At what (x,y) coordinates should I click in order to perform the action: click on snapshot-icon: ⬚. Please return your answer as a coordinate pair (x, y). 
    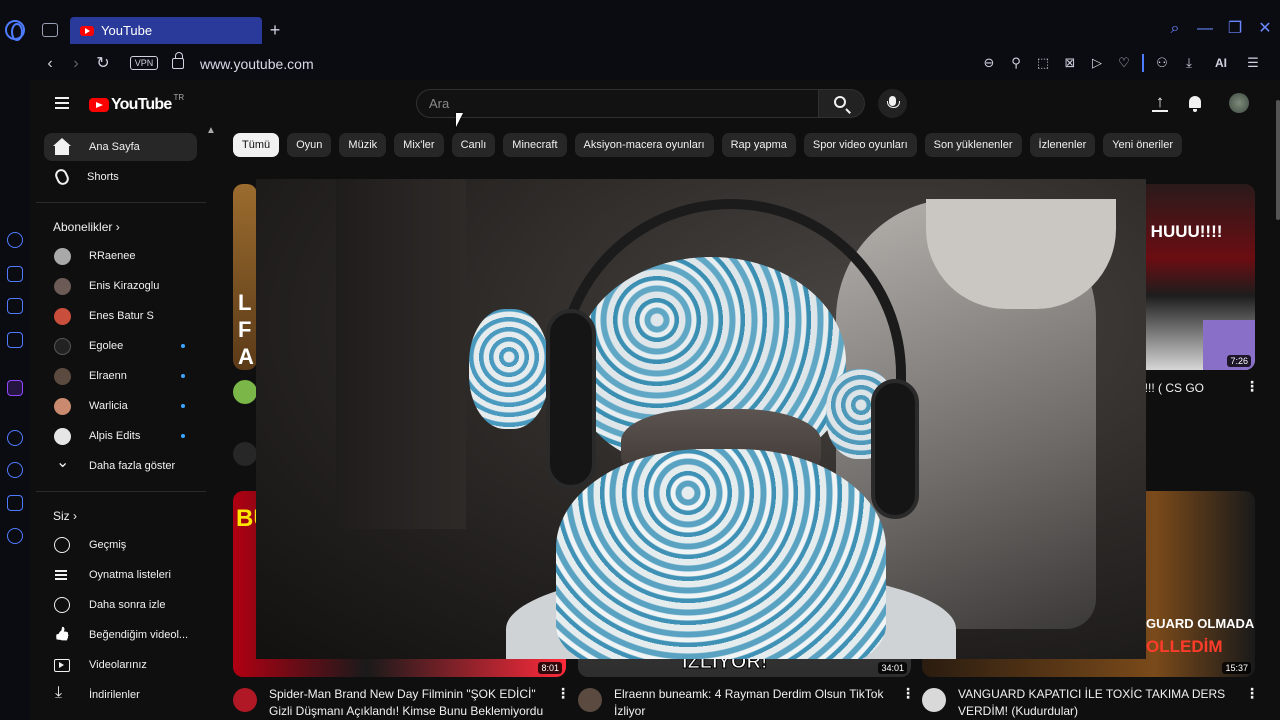
    Looking at the image, I should click on (1043, 63).